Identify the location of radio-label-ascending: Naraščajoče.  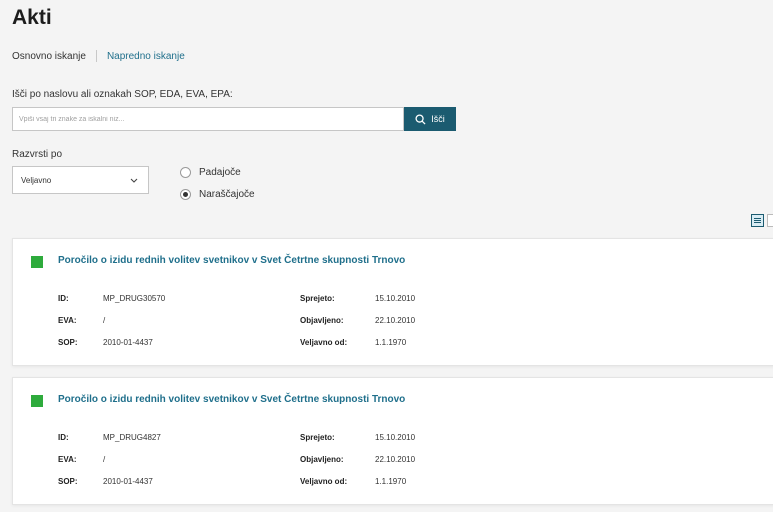
(227, 194).